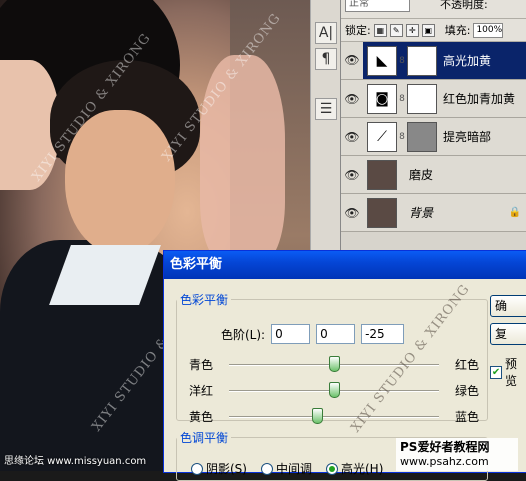 The width and height of the screenshot is (526, 481). Describe the element at coordinates (201, 417) in the screenshot. I see `slider-left-label: 黄色` at that location.